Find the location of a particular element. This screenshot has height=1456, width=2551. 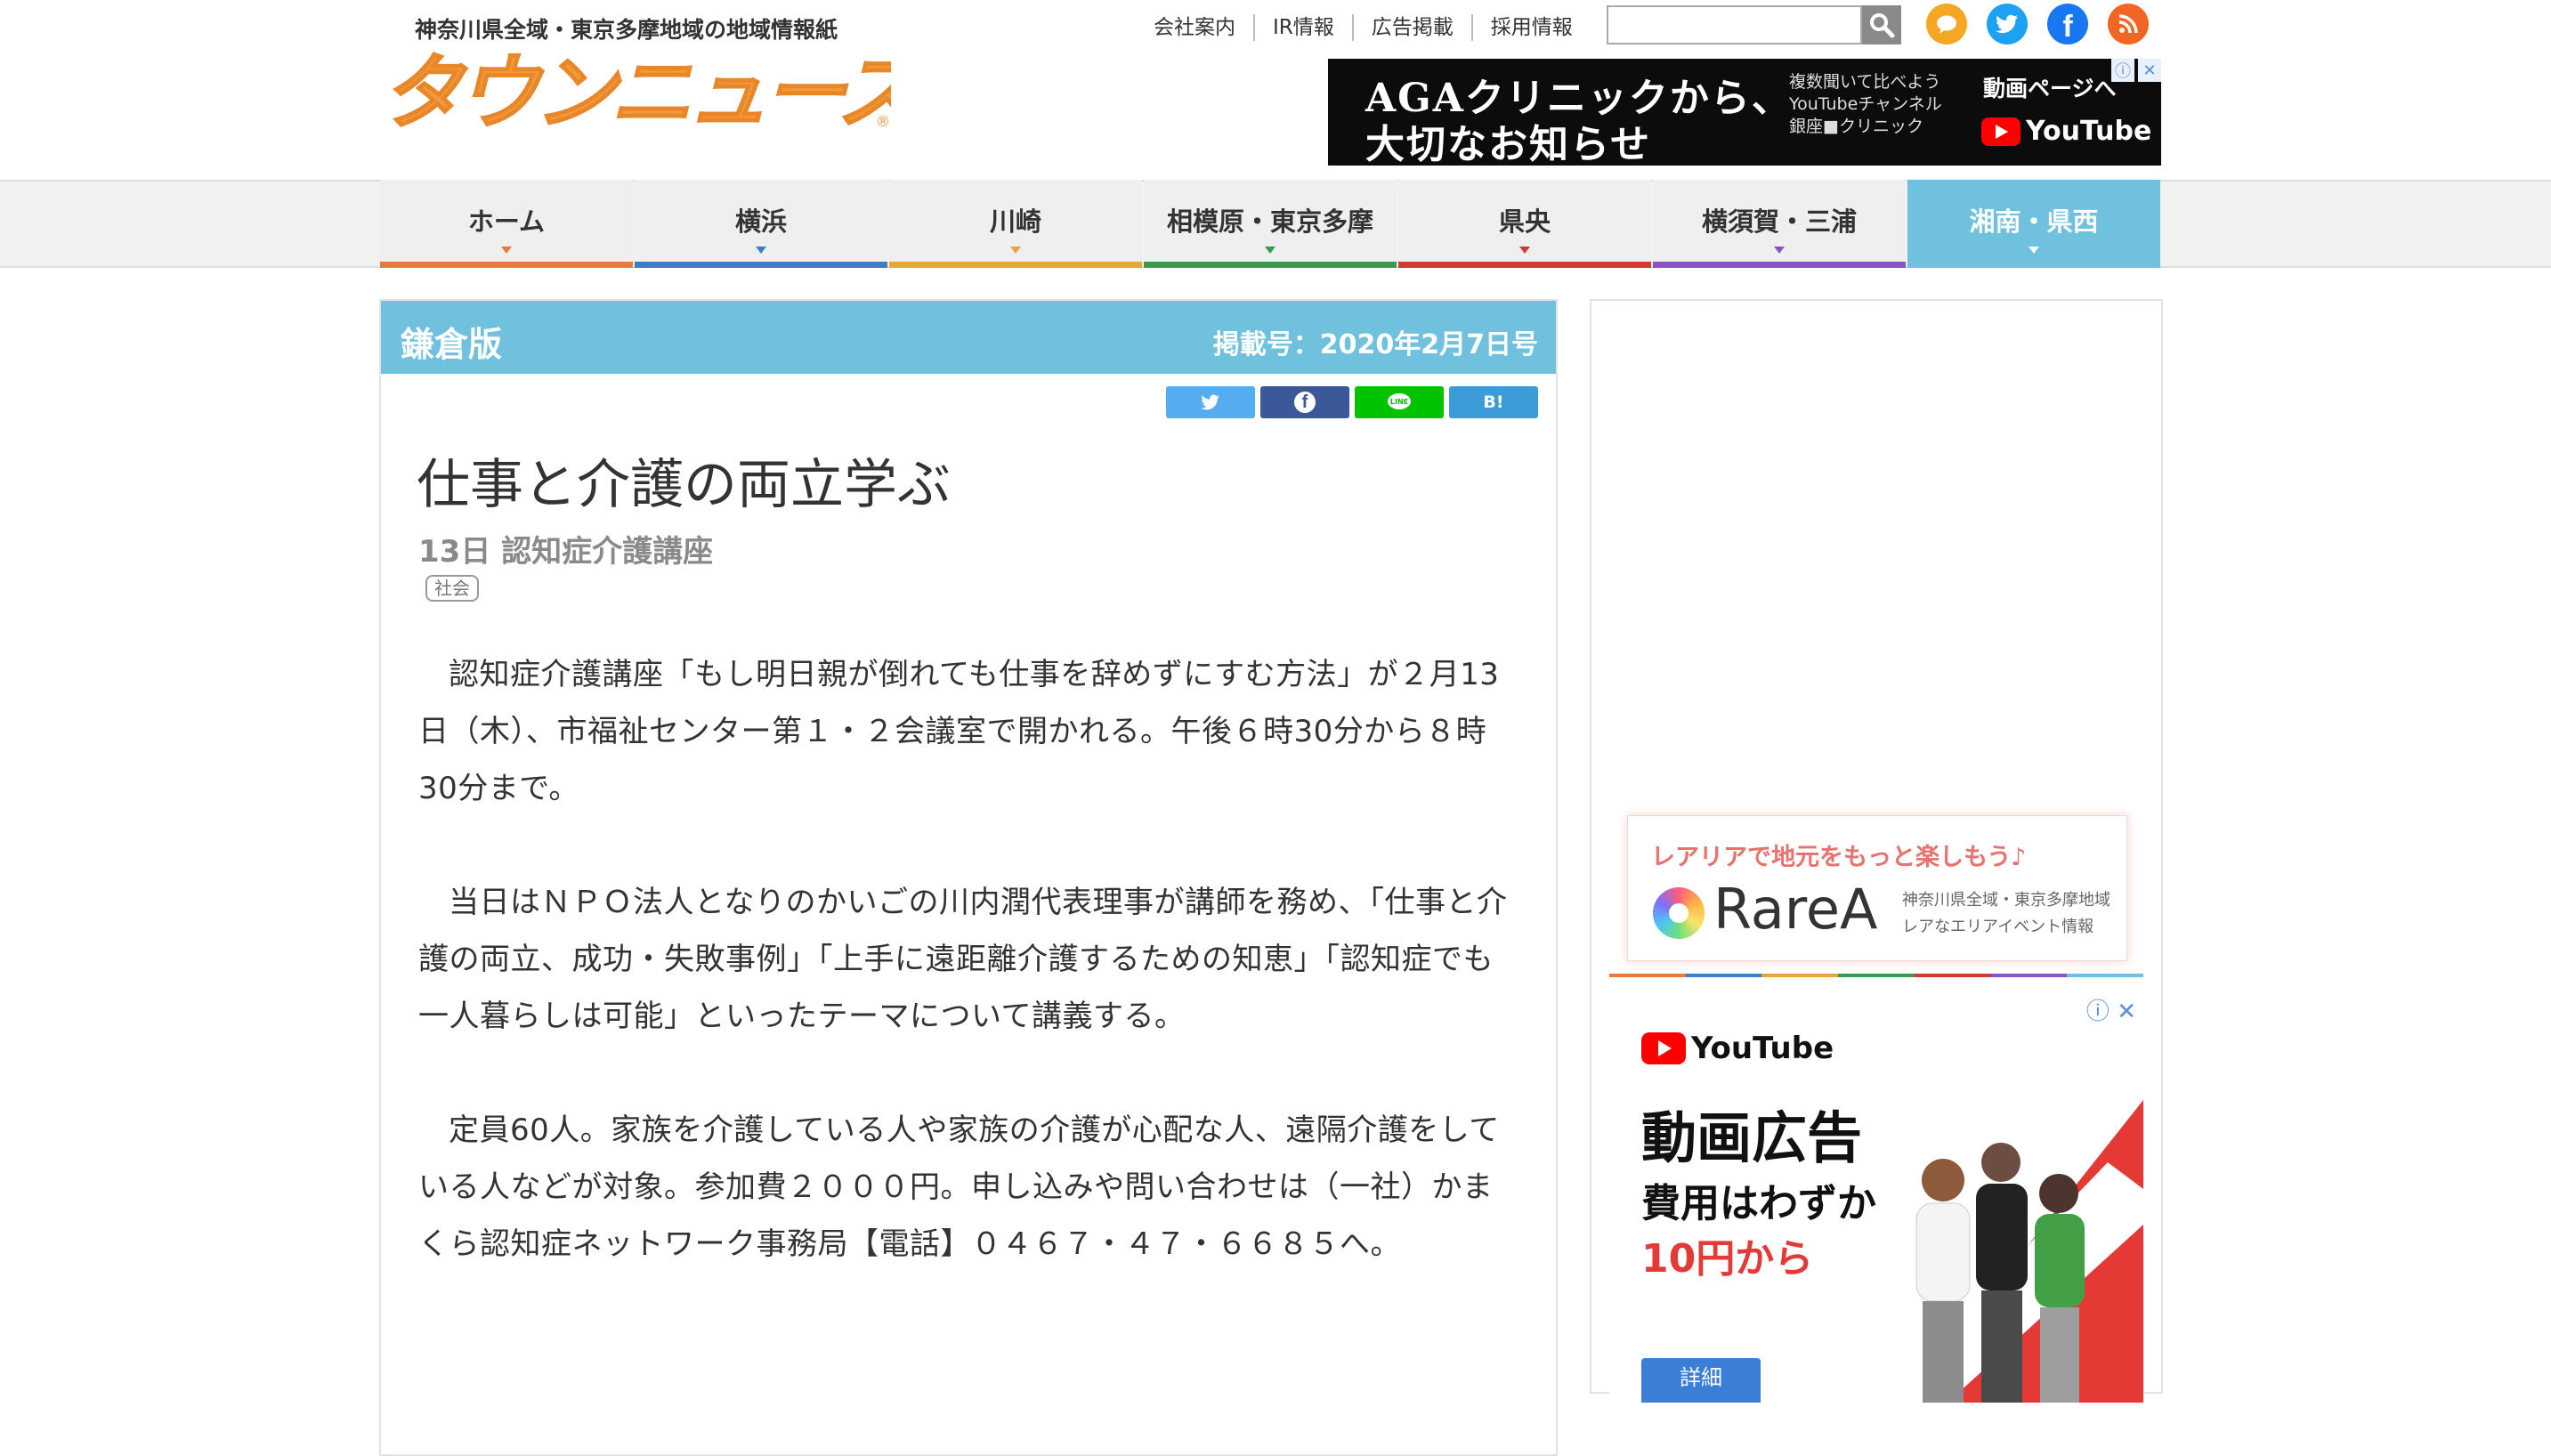

nav-item-yokosuka: 横須賀・三浦 is located at coordinates (1779, 224).